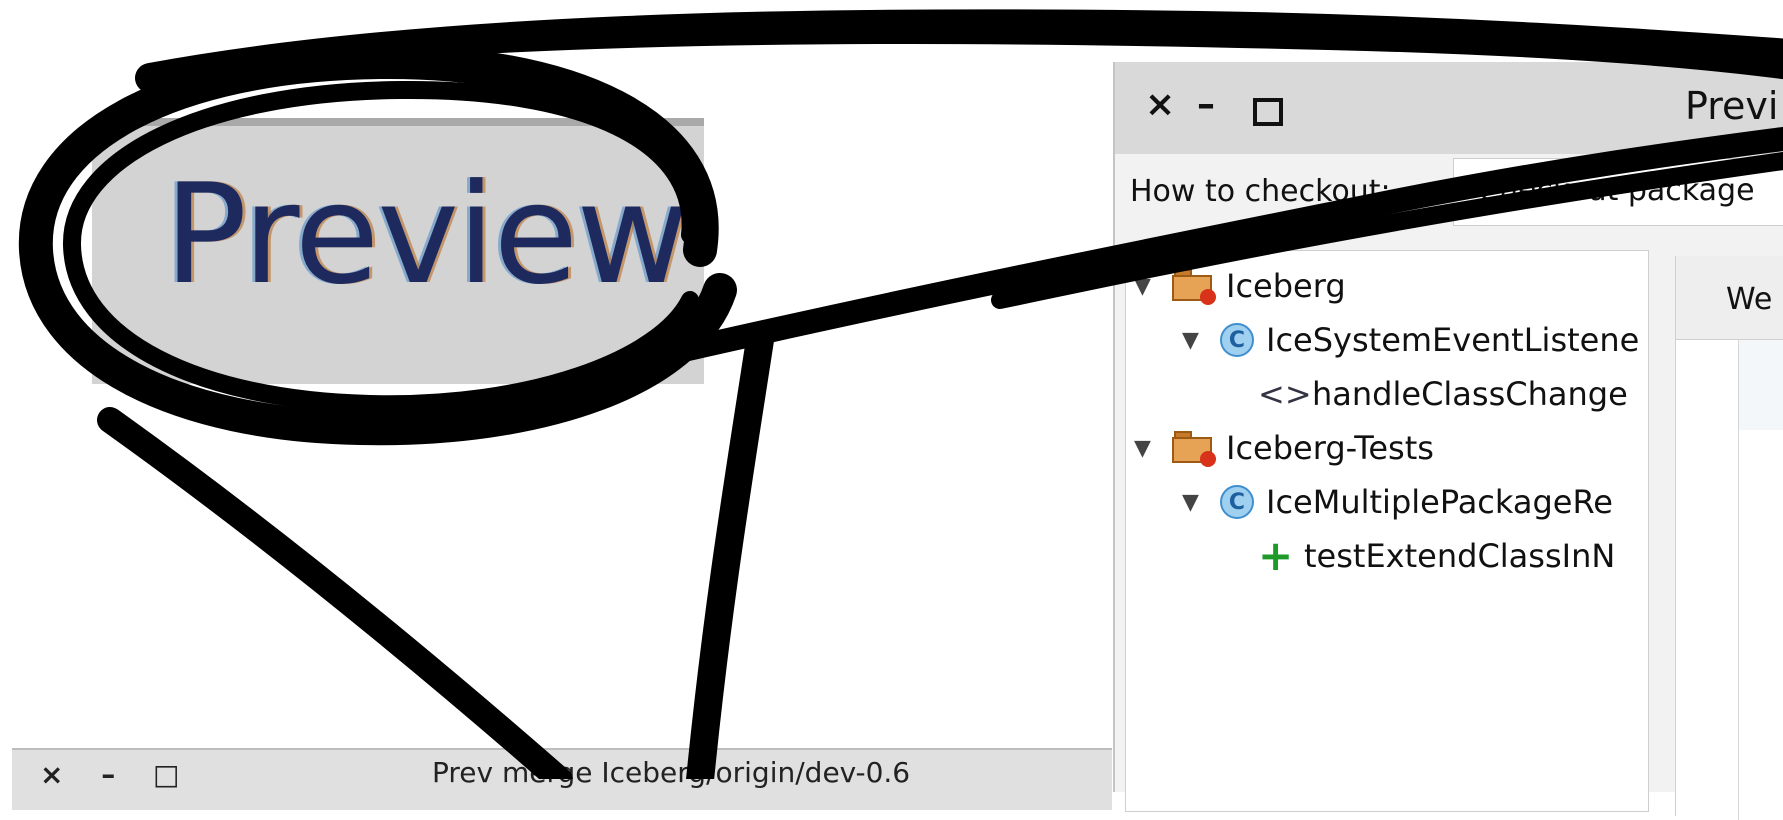  What do you see at coordinates (1268, 112) in the screenshot?
I see `maximize-icon` at bounding box center [1268, 112].